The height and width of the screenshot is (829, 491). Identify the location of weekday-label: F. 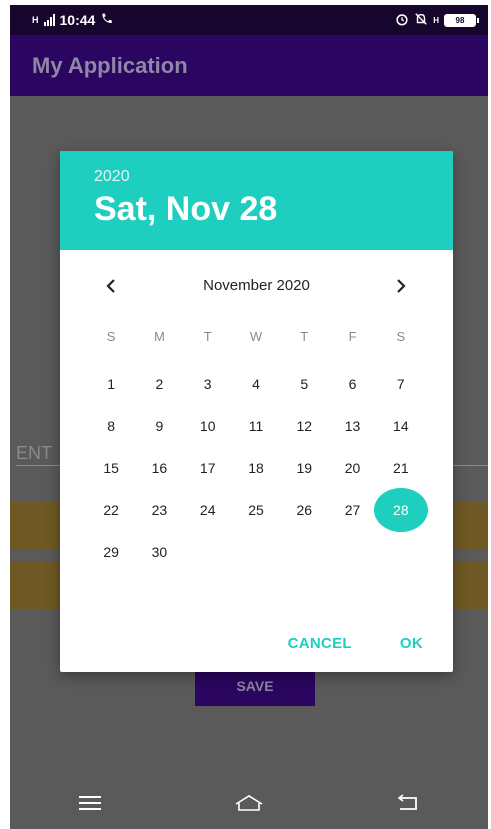
(352, 336).